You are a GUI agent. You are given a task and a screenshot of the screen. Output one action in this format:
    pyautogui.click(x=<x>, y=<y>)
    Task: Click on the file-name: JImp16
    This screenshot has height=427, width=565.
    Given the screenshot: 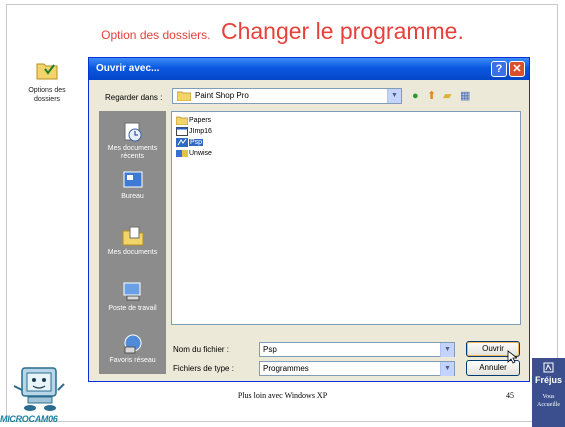 What is the action you would take?
    pyautogui.click(x=200, y=131)
    